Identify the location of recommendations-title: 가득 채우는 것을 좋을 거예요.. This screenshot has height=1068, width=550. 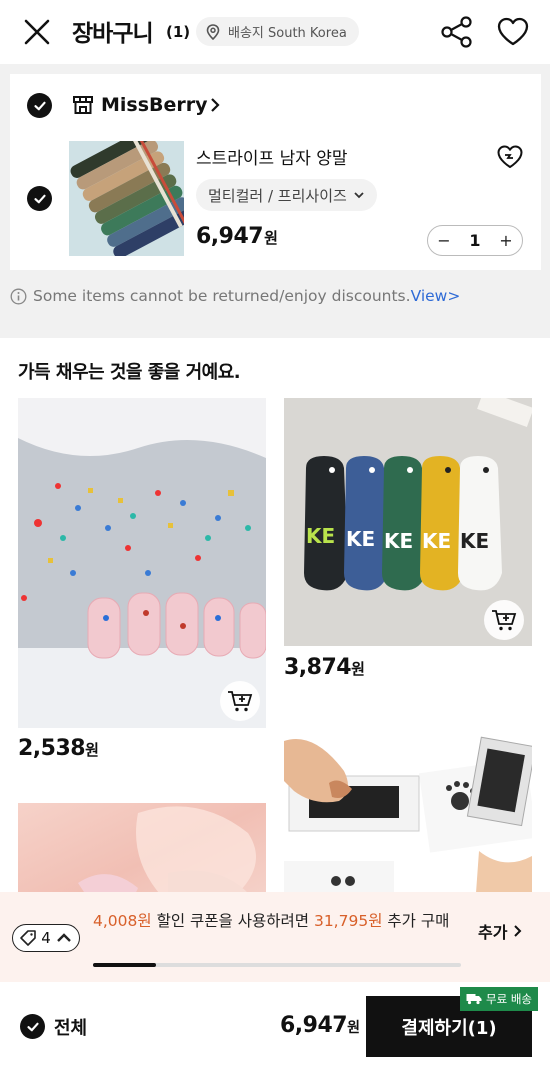
(129, 372).